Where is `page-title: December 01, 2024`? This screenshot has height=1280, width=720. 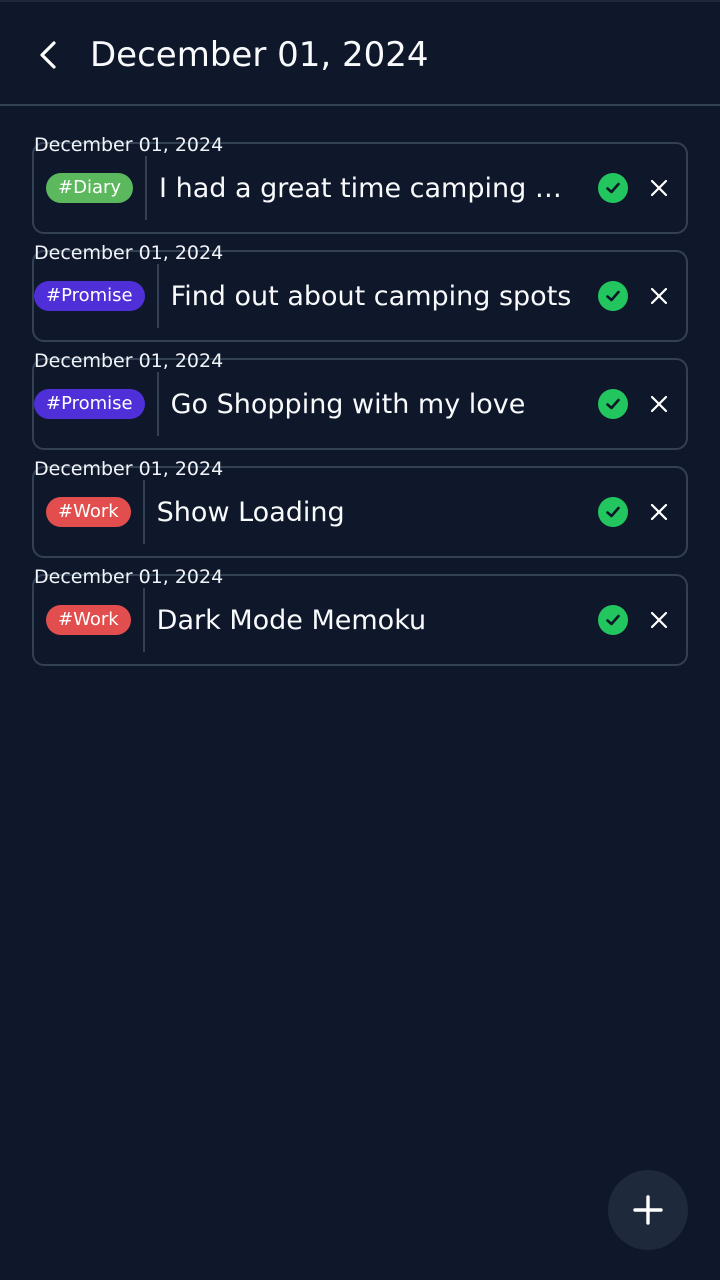 page-title: December 01, 2024 is located at coordinates (259, 55).